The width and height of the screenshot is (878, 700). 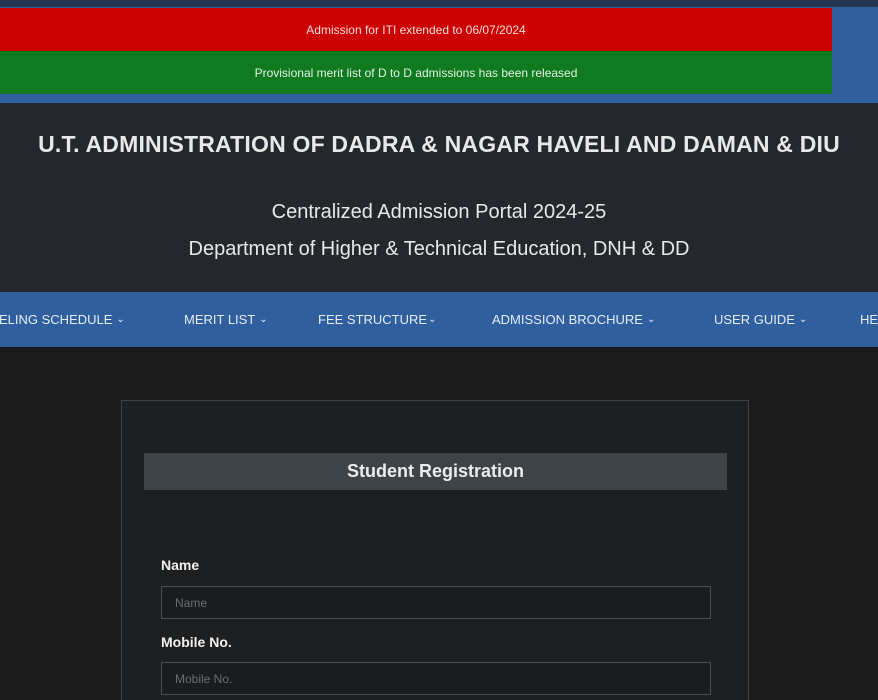 I want to click on notice-red-text: Admission for ITI extended to 06/07/2024, so click(x=416, y=29).